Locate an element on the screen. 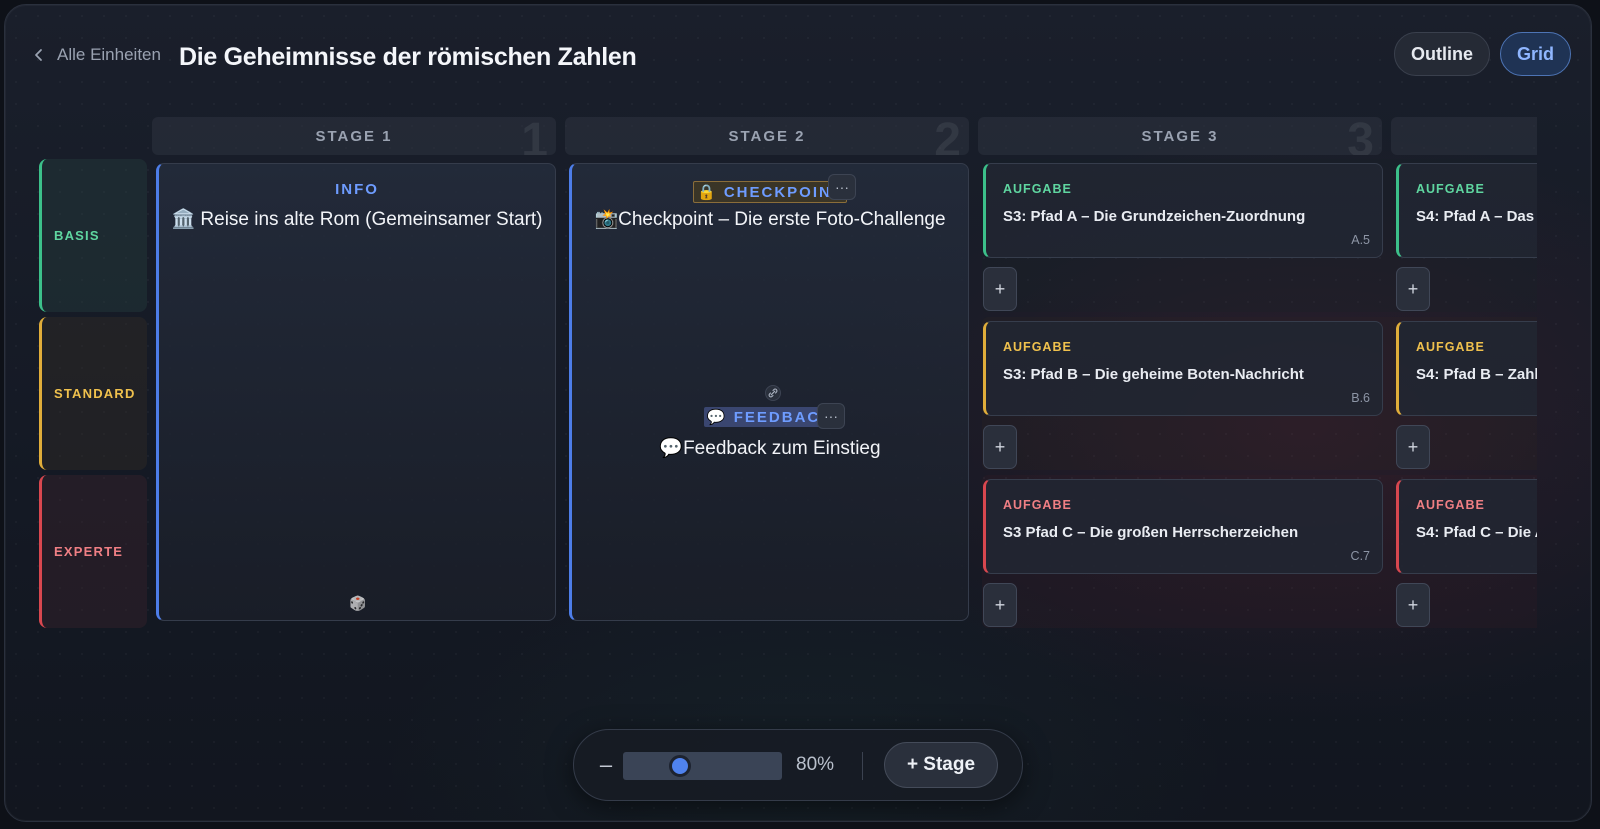 The height and width of the screenshot is (829, 1600). checkpoint-tag-row: 🔒 CHECKPOINT is located at coordinates (770, 192).